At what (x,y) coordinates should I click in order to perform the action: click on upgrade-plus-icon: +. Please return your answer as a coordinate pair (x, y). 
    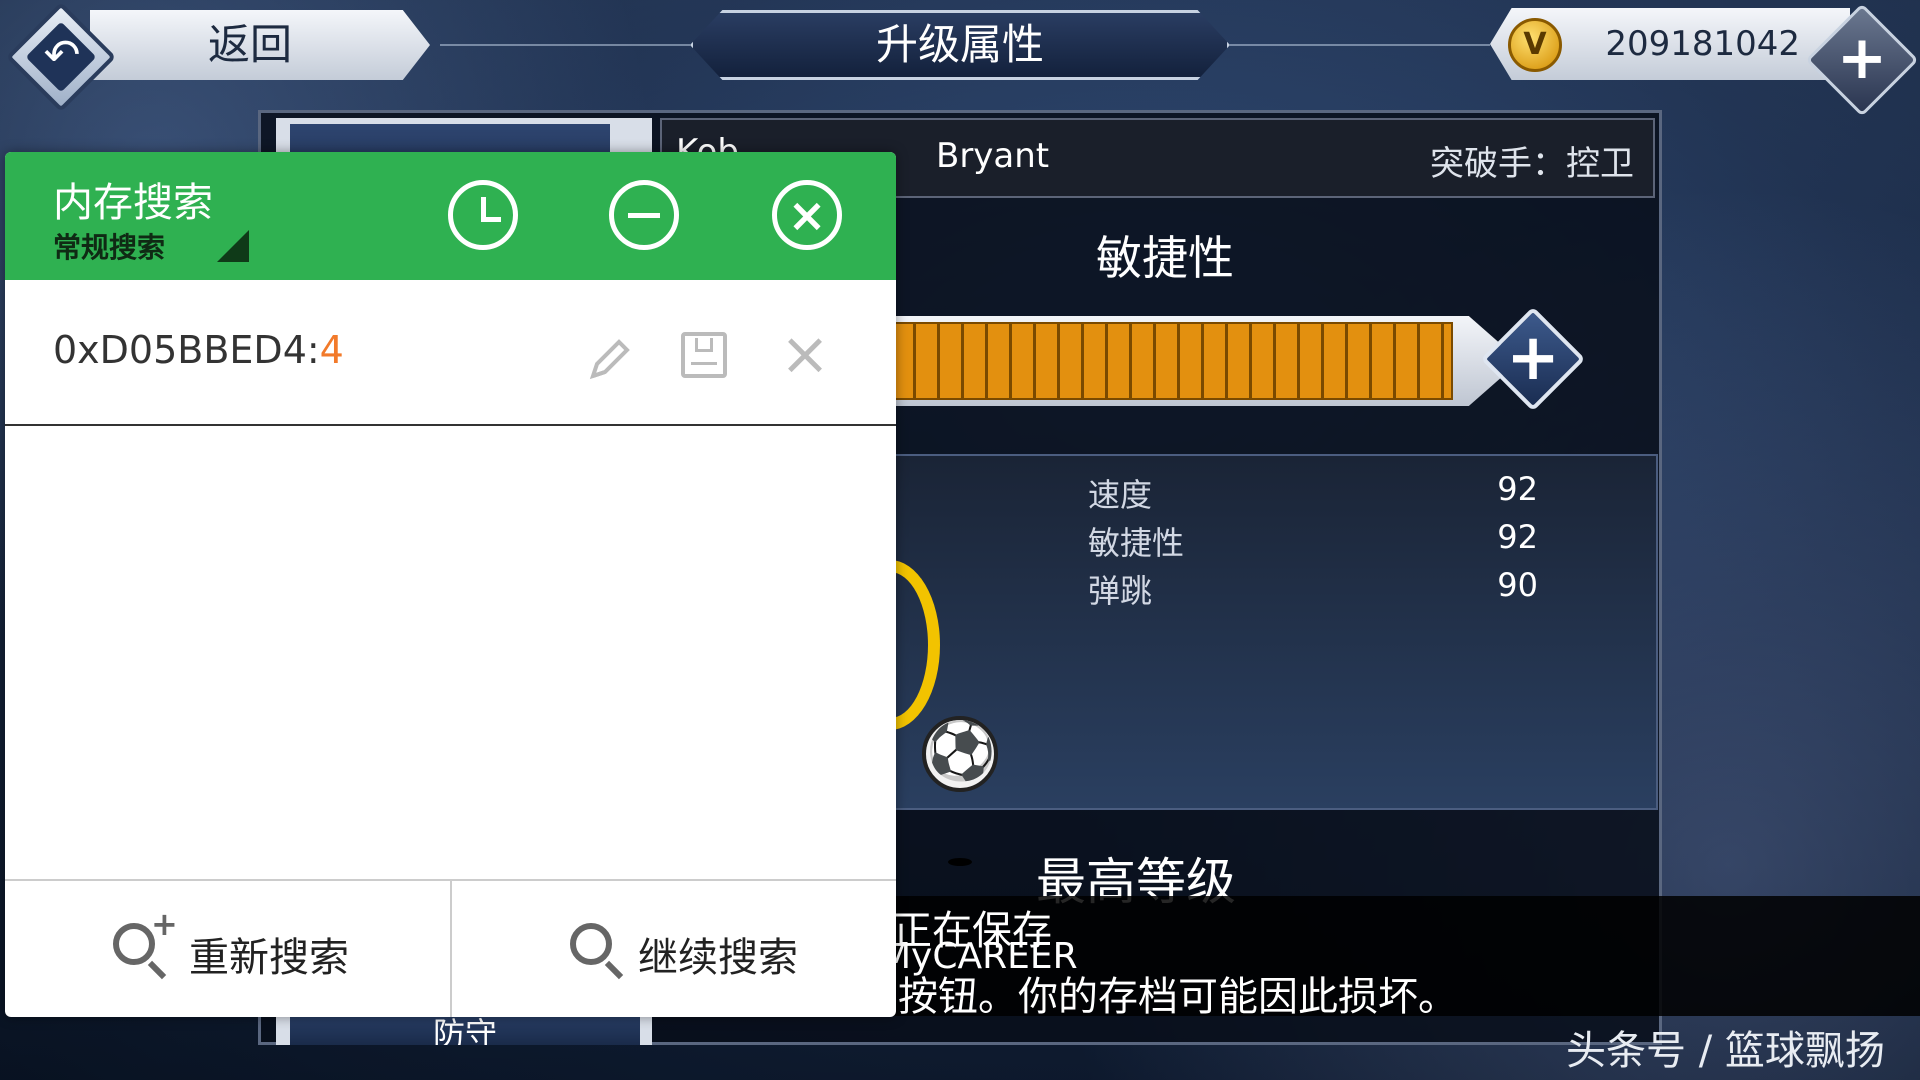
    Looking at the image, I should click on (1533, 358).